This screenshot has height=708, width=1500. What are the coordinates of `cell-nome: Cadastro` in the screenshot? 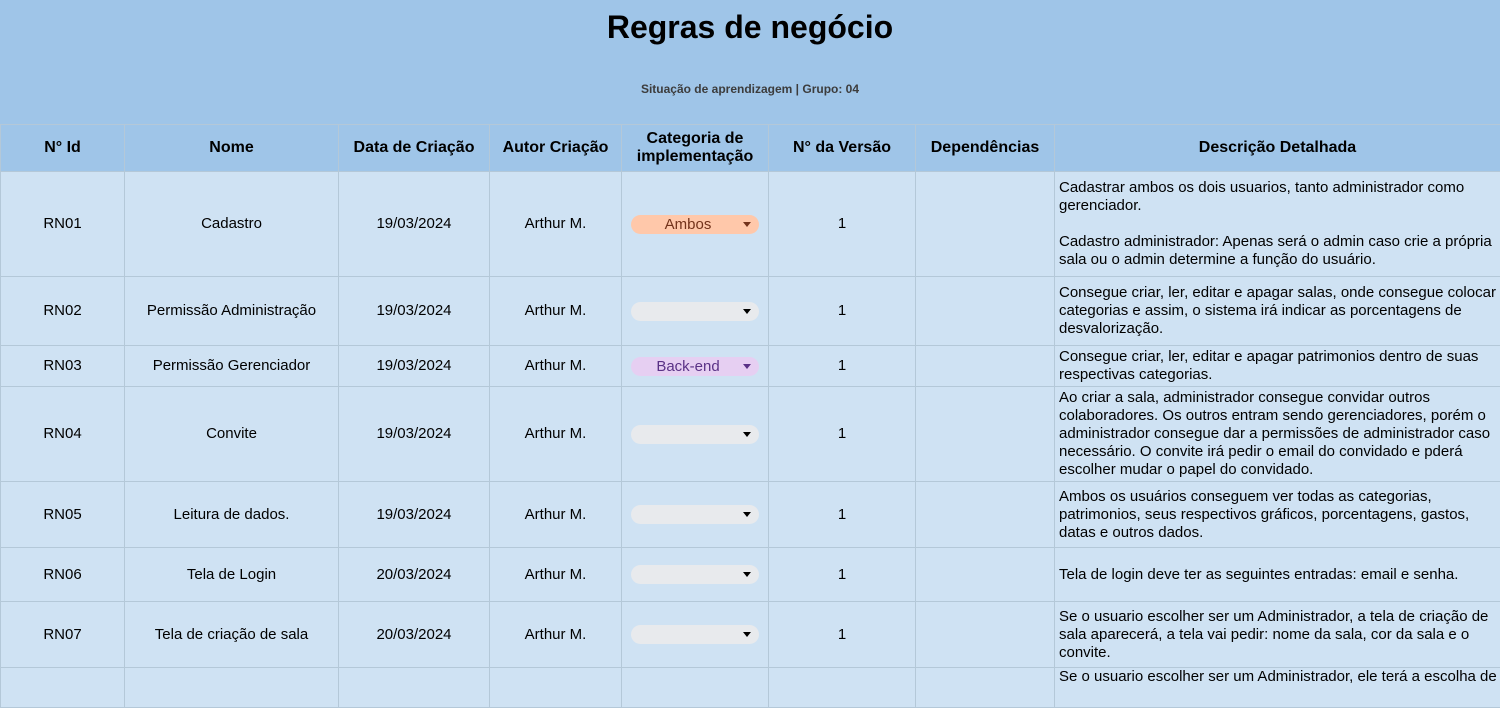 It's located at (232, 224).